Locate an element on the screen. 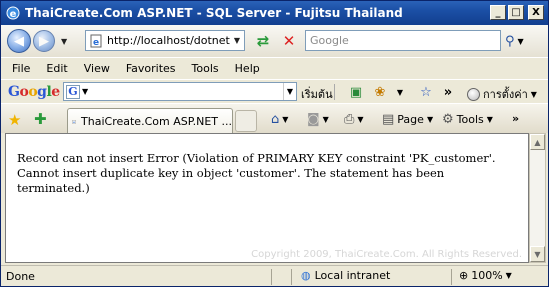 The height and width of the screenshot is (287, 549). new-tab-button is located at coordinates (246, 121).